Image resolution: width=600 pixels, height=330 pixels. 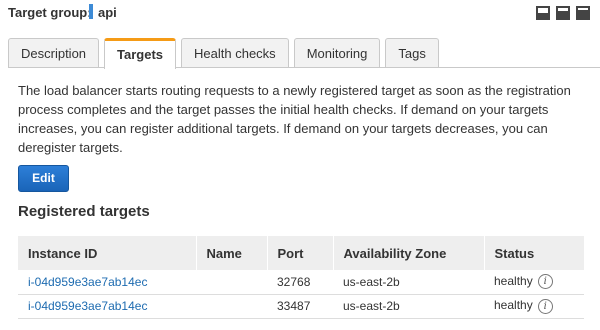 I want to click on column-instance-id: Instance ID, so click(x=107, y=253).